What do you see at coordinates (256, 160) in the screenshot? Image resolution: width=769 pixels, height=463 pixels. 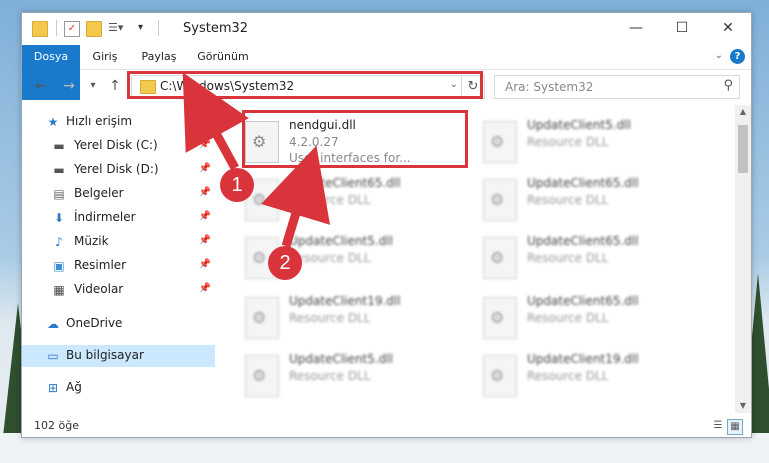 I see `annotation-arrows` at bounding box center [256, 160].